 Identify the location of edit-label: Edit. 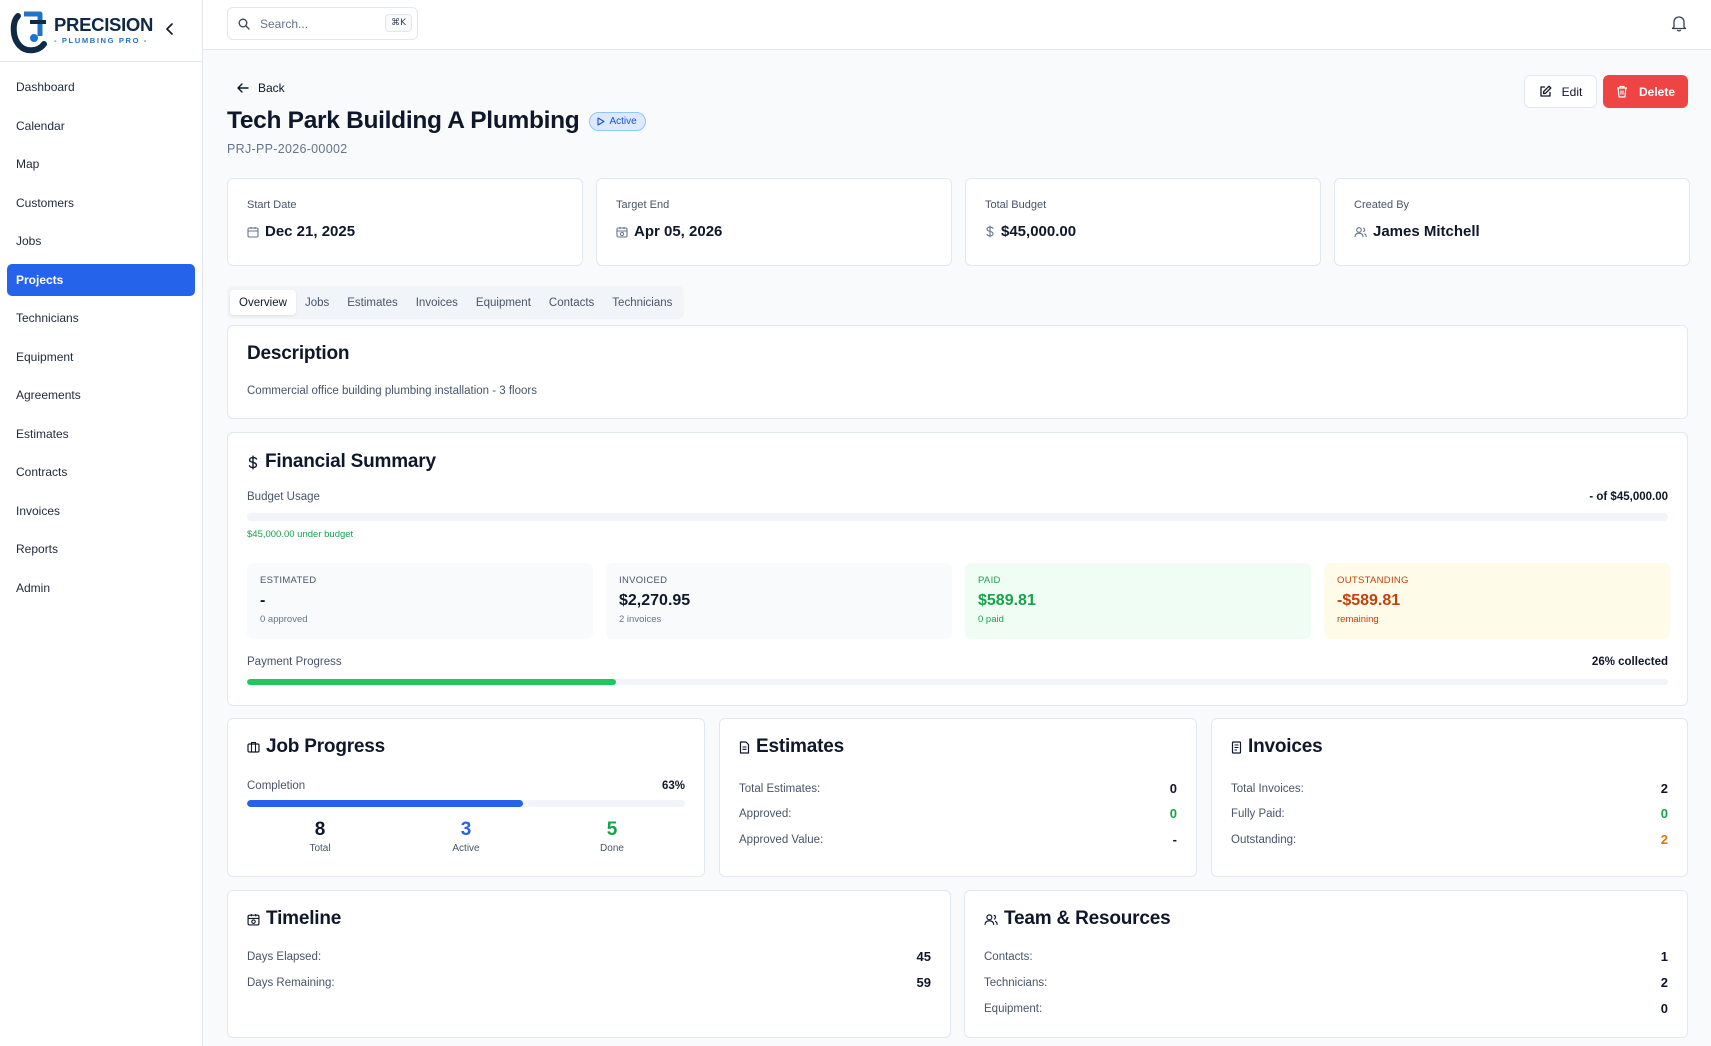
(1572, 91).